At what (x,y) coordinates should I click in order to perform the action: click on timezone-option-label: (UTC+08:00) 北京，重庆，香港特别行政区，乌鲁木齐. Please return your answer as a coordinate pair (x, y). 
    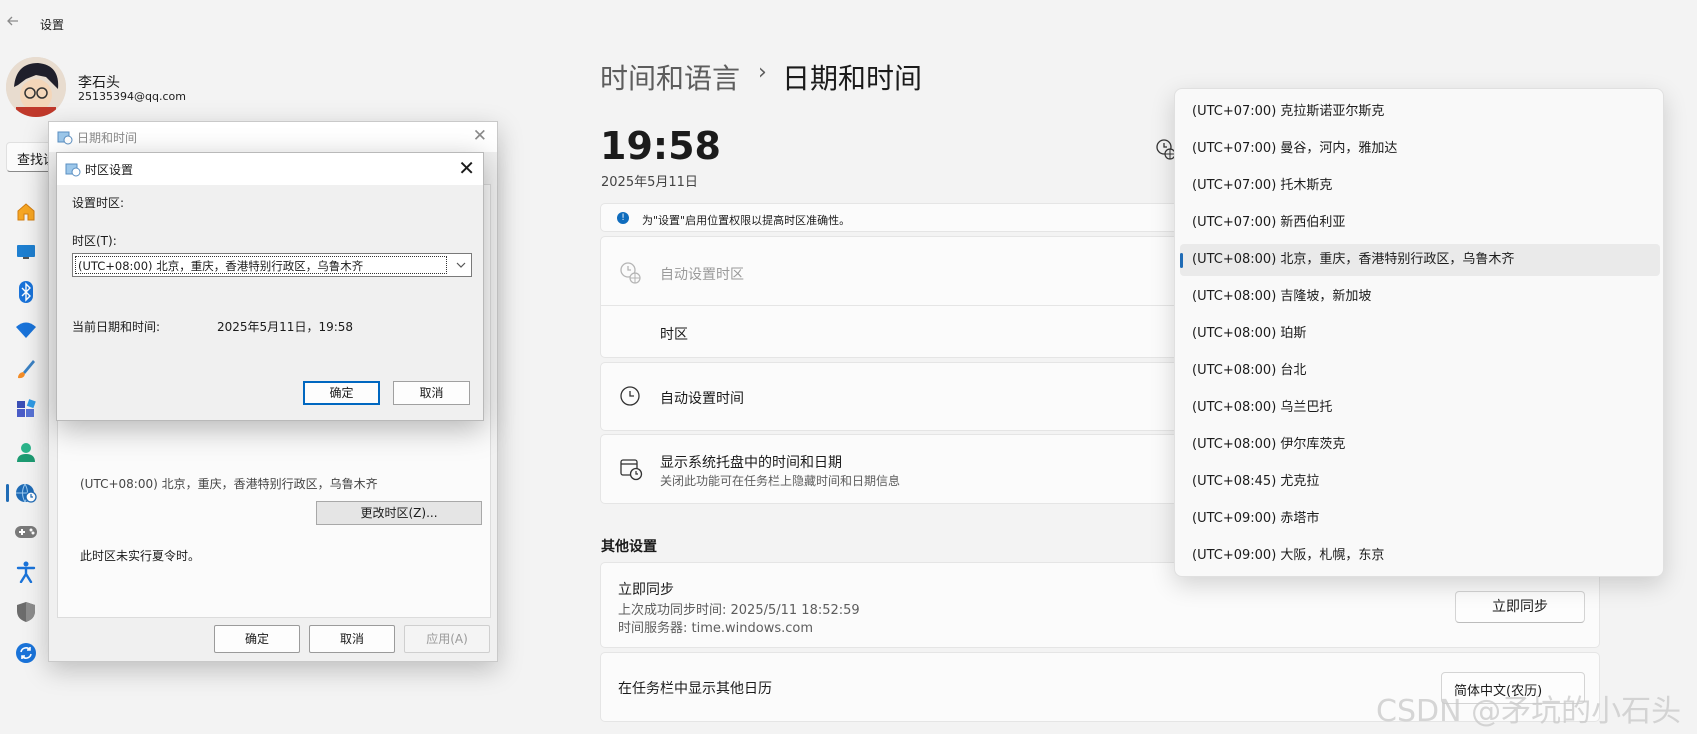
    Looking at the image, I should click on (1353, 259).